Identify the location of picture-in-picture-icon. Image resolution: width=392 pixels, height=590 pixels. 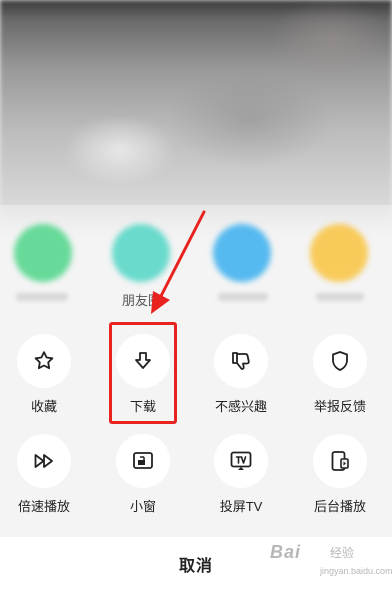
(143, 460).